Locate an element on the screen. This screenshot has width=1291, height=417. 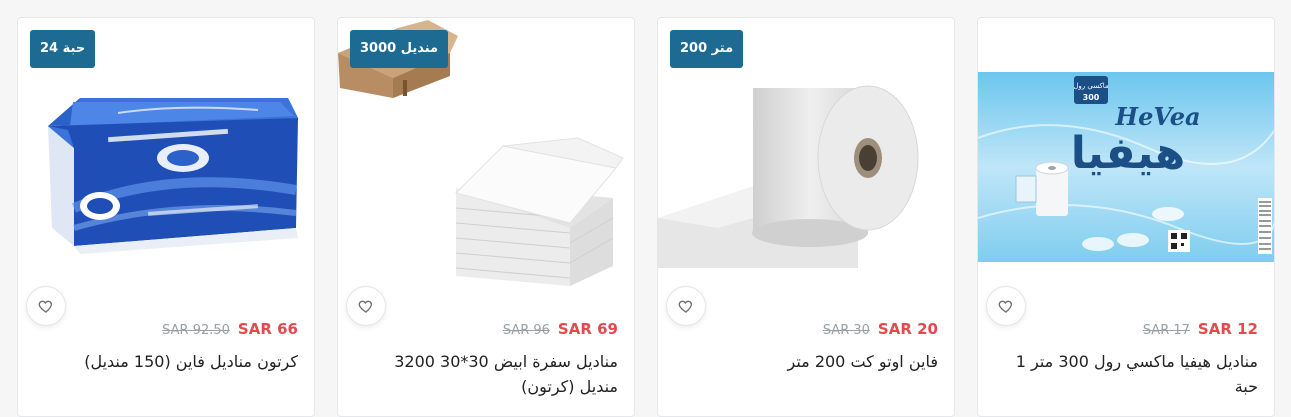
brand-latin: HeVea is located at coordinates (1157, 116).